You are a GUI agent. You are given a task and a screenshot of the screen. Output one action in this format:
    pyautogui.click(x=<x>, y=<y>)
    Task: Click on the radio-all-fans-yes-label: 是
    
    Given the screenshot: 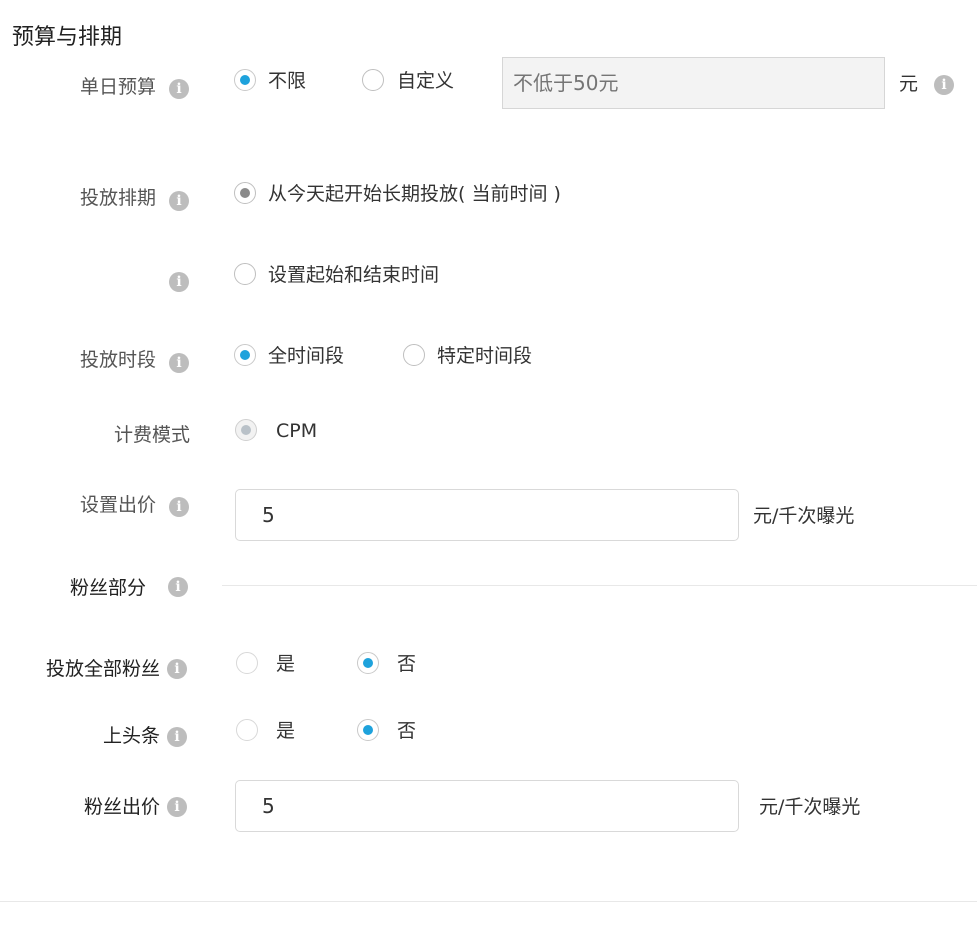 What is the action you would take?
    pyautogui.click(x=285, y=664)
    